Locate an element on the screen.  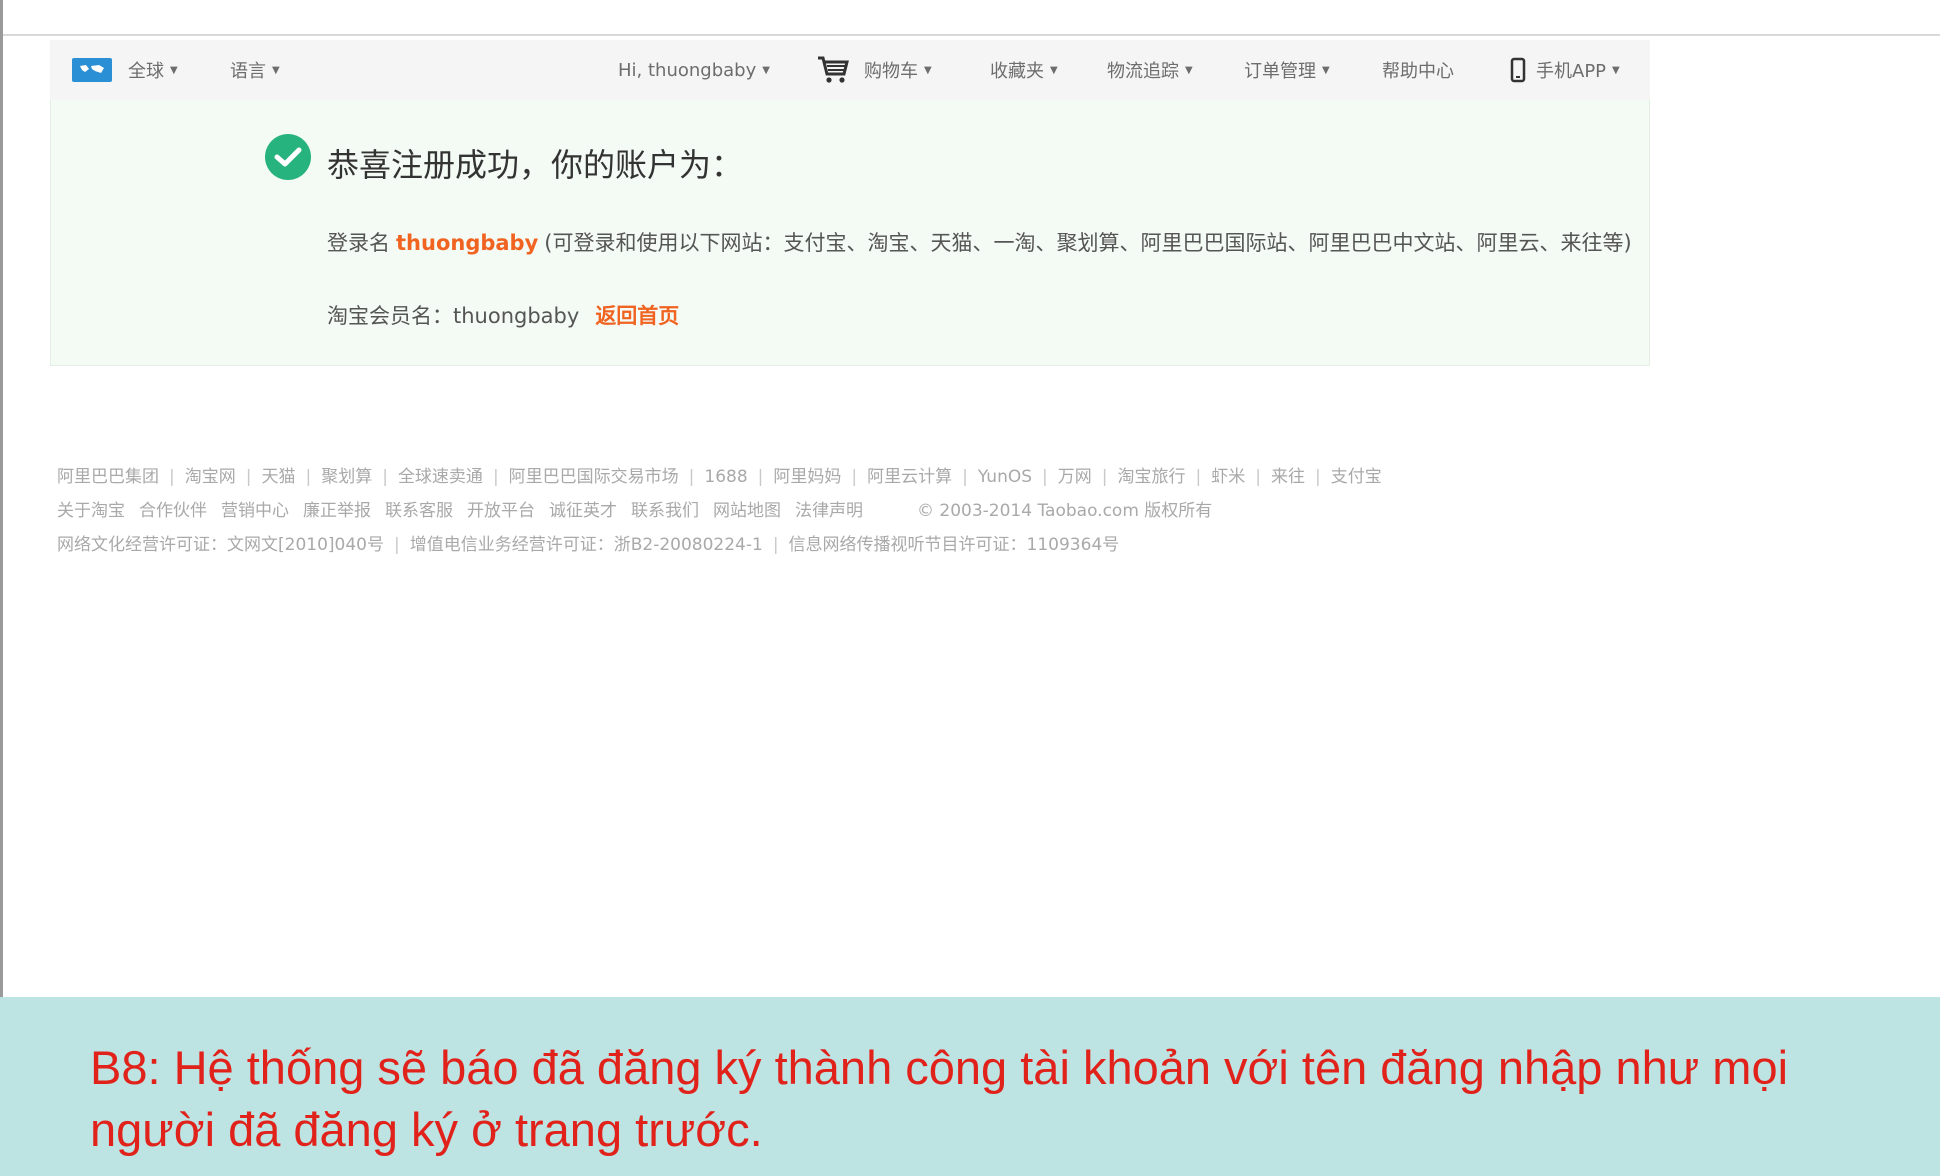
footer-link: 开放平台 is located at coordinates (501, 511).